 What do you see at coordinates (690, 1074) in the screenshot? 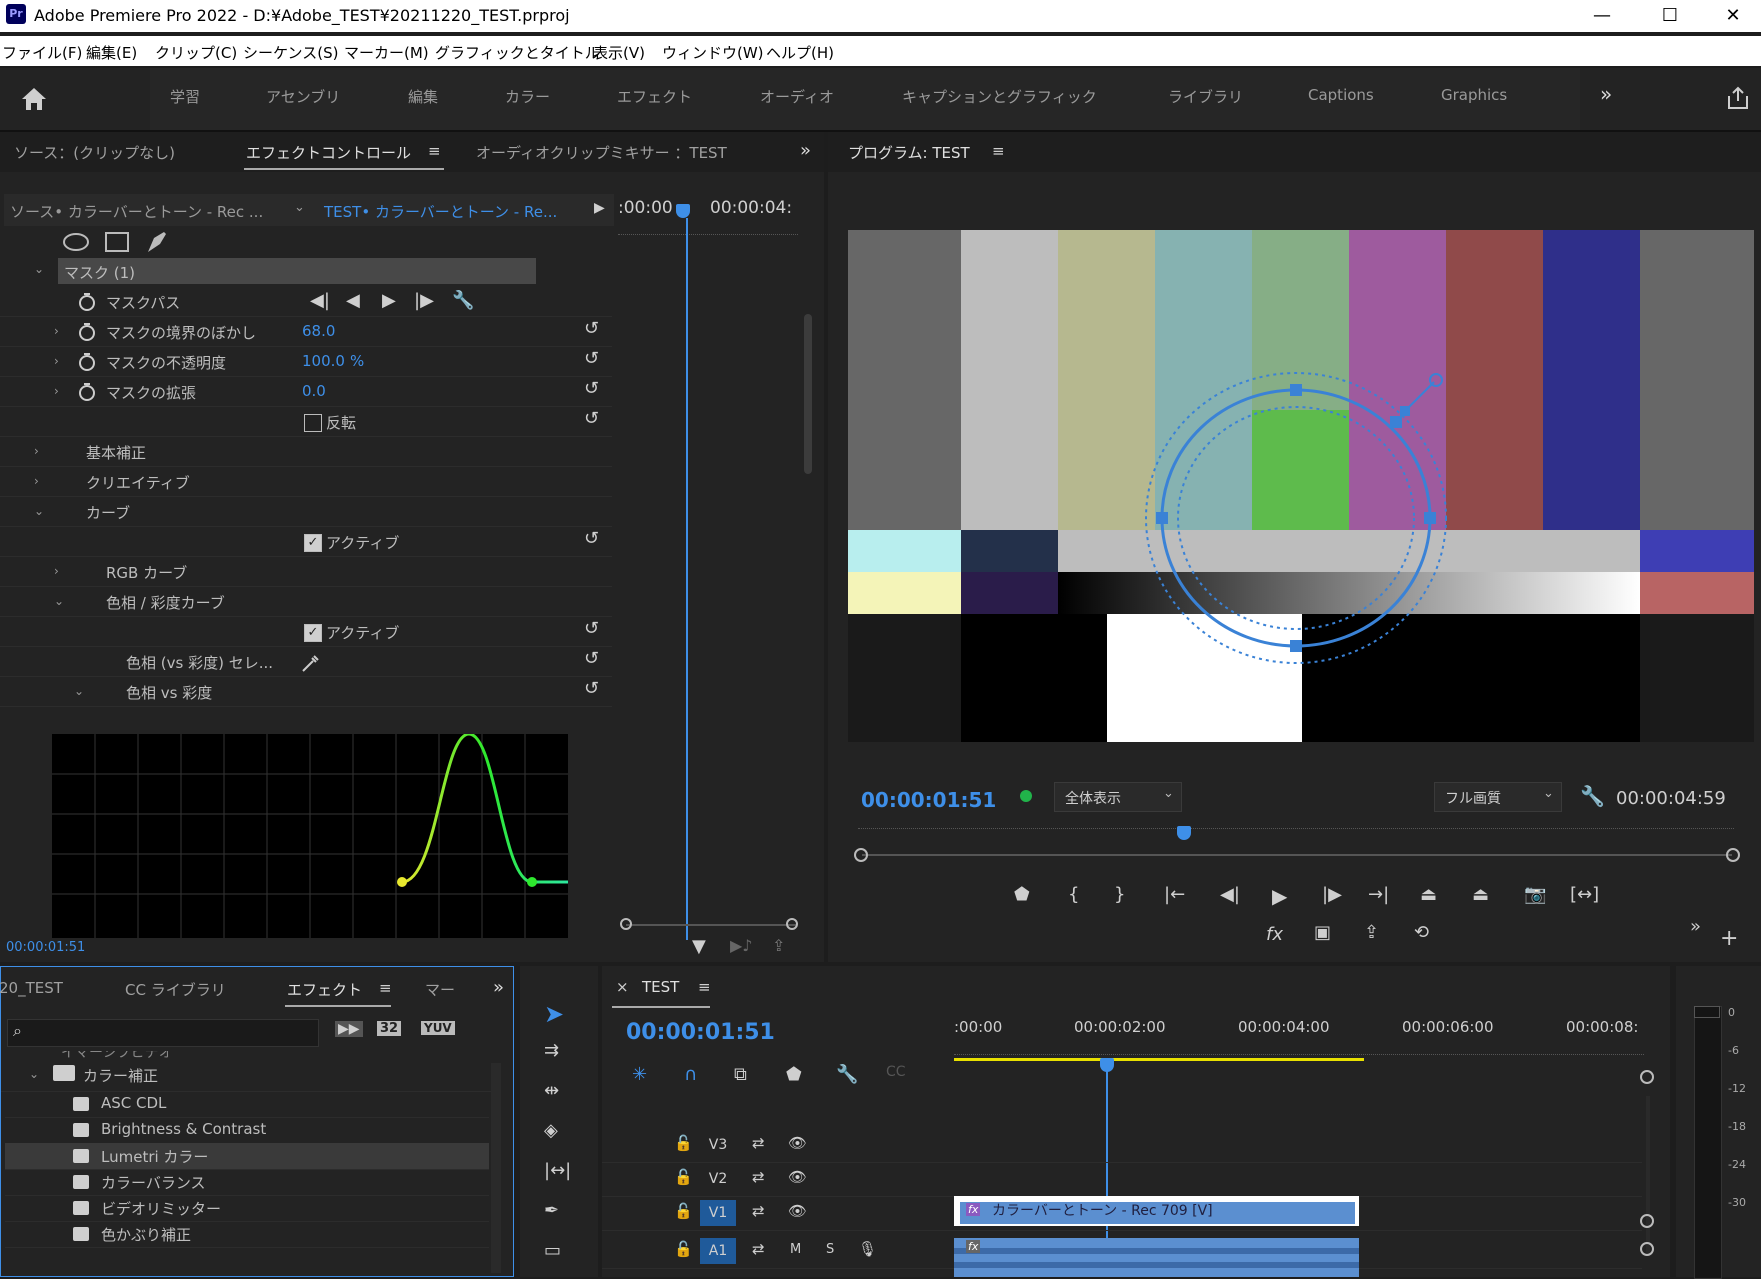
I see `snap-icon: ∩` at bounding box center [690, 1074].